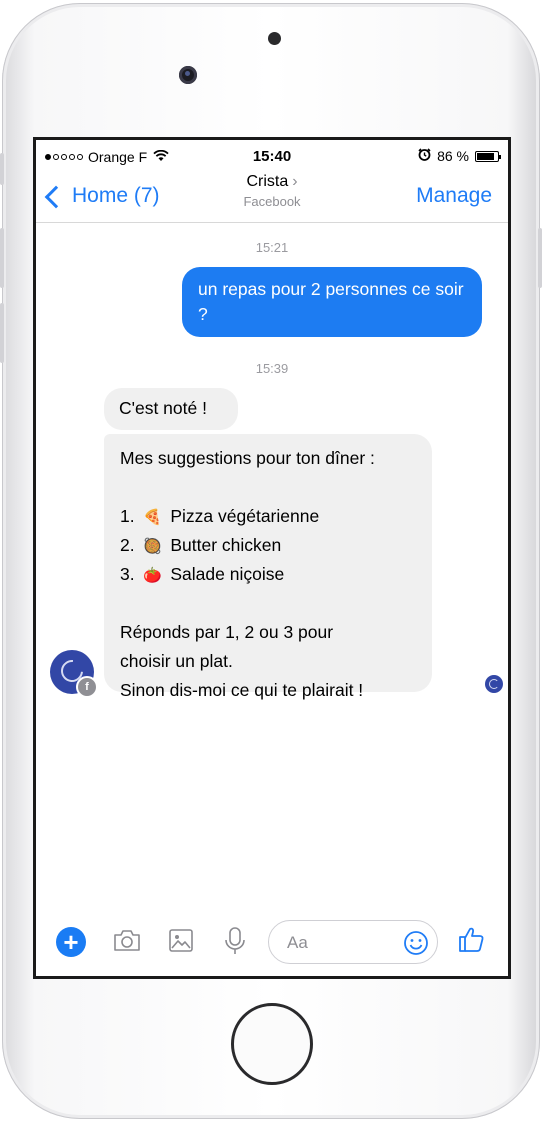  Describe the element at coordinates (127, 574) in the screenshot. I see `suggestion-number: 3.` at that location.